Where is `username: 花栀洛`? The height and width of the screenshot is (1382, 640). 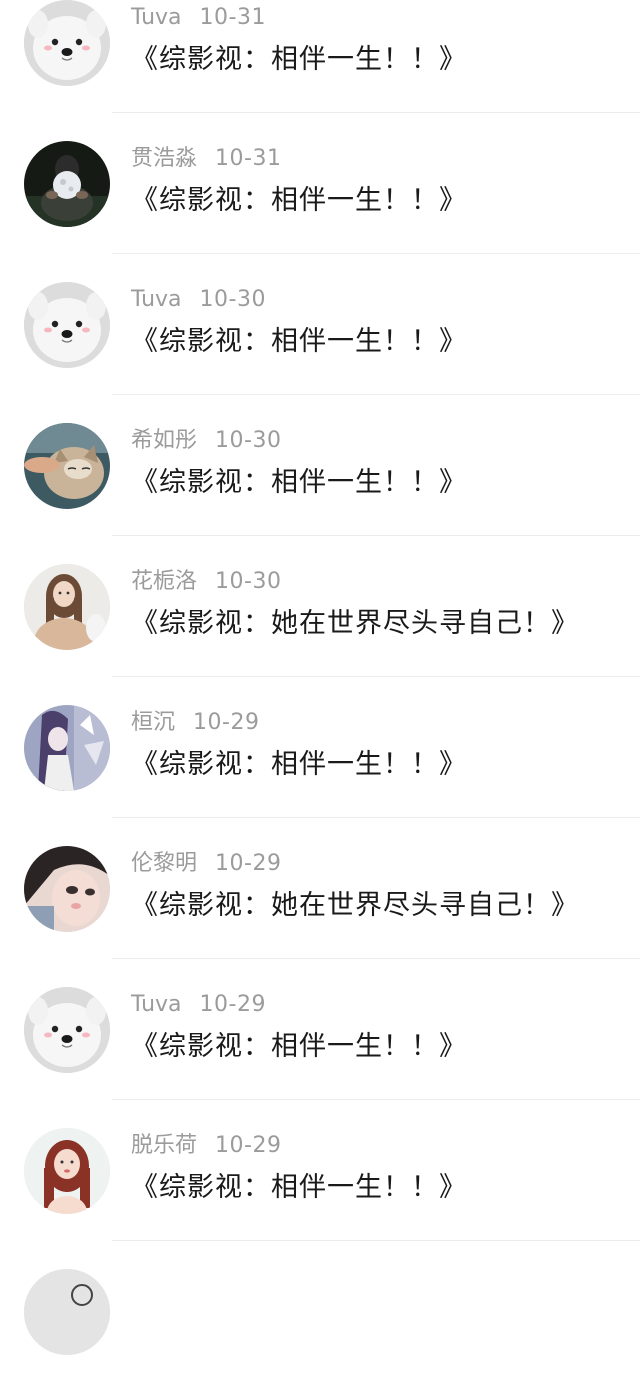
username: 花栀洛 is located at coordinates (164, 581).